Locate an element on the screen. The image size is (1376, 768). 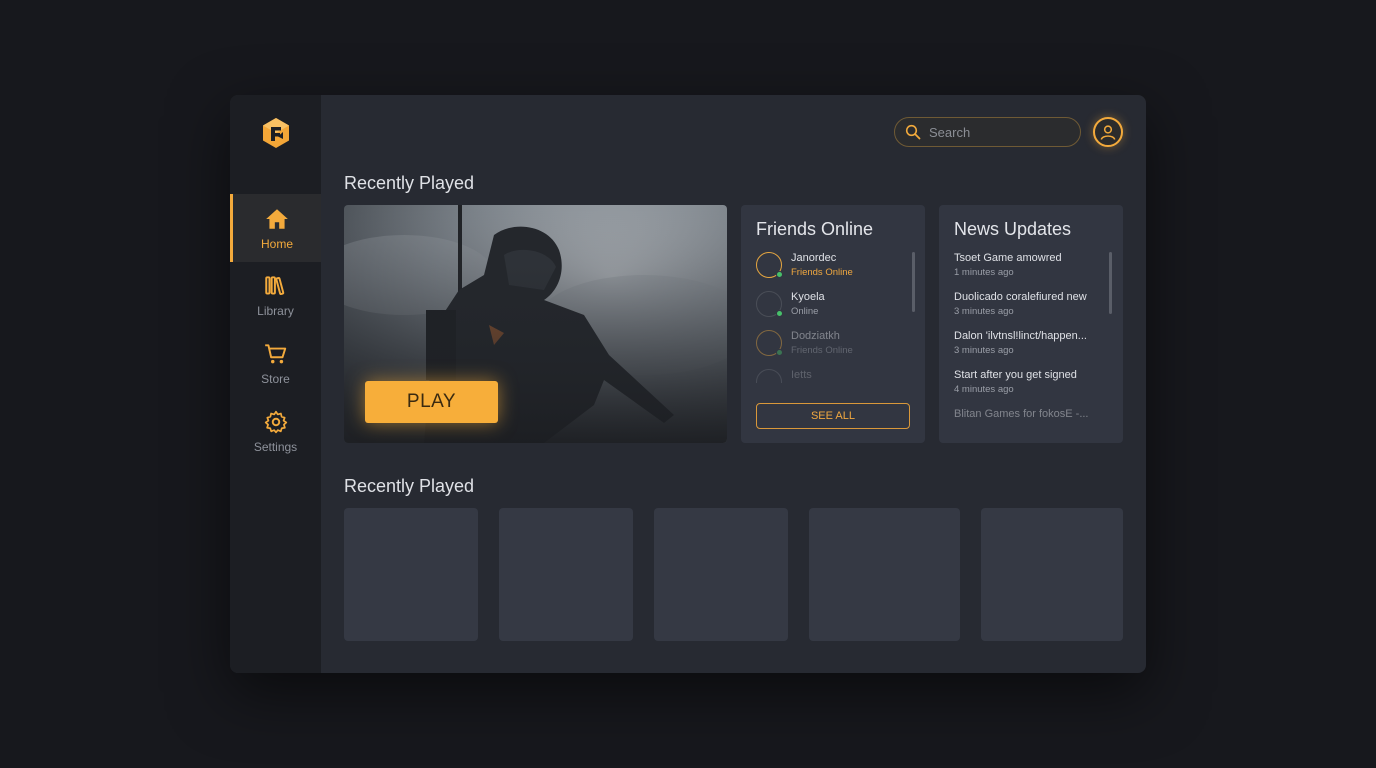
friend-item: Kyoela Online is located at coordinates (831, 305).